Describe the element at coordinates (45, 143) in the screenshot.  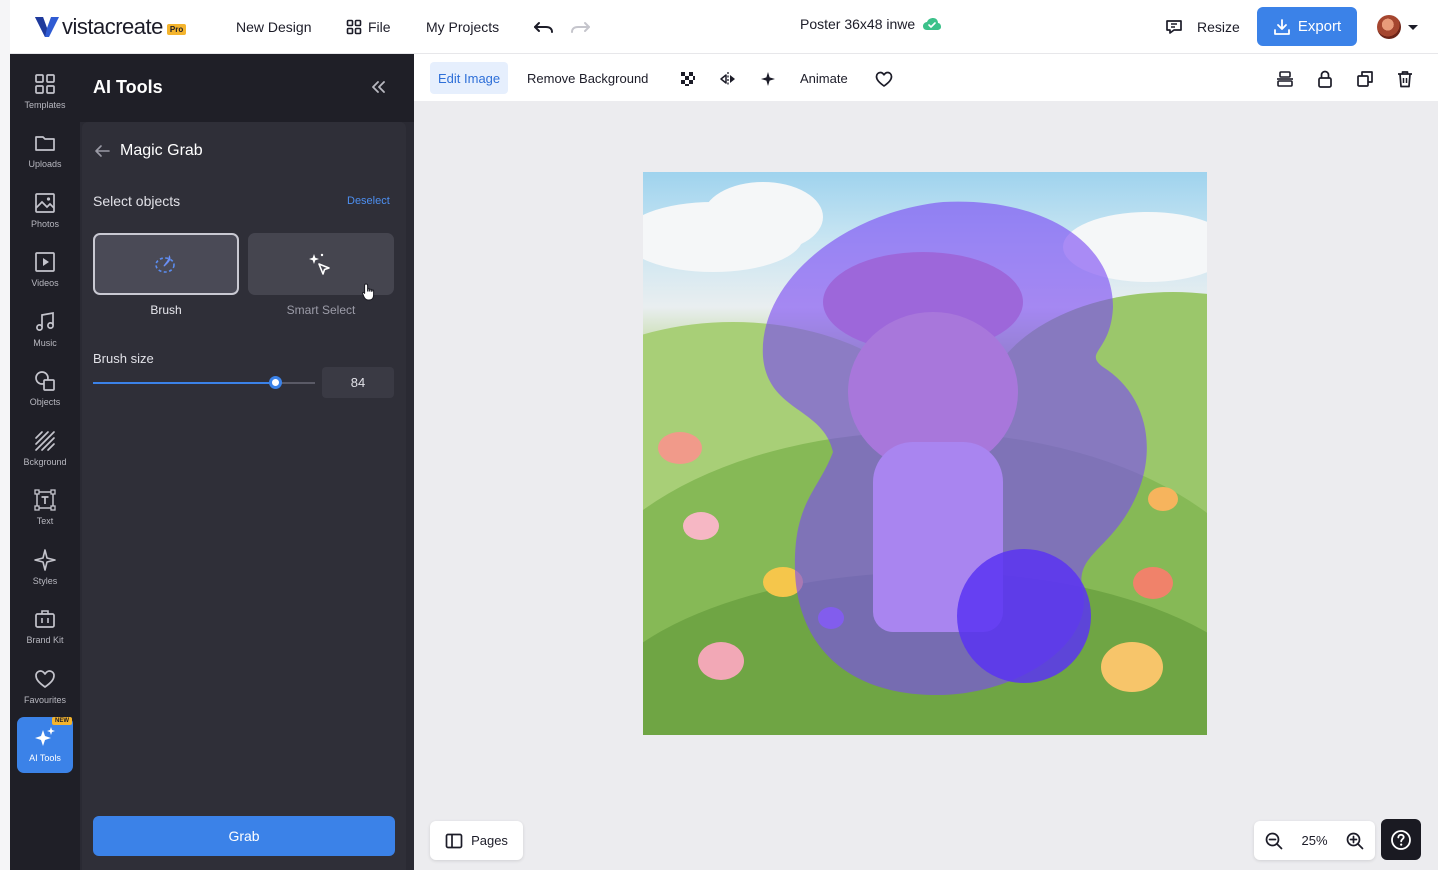
I see `folder-icon` at that location.